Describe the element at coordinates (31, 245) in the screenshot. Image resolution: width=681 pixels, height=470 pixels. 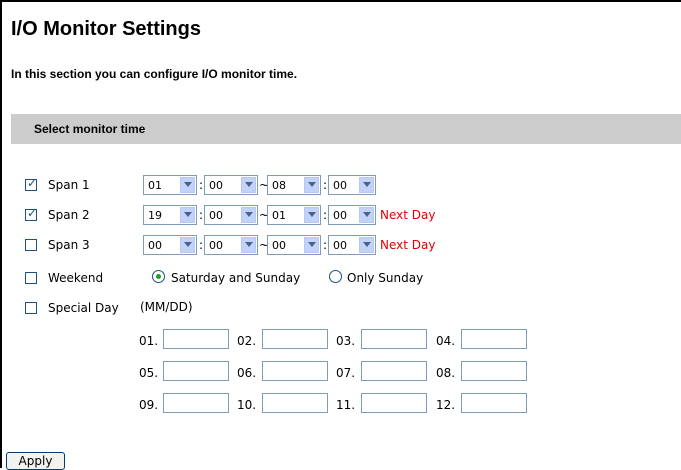
I see `span-3-checkbox` at that location.